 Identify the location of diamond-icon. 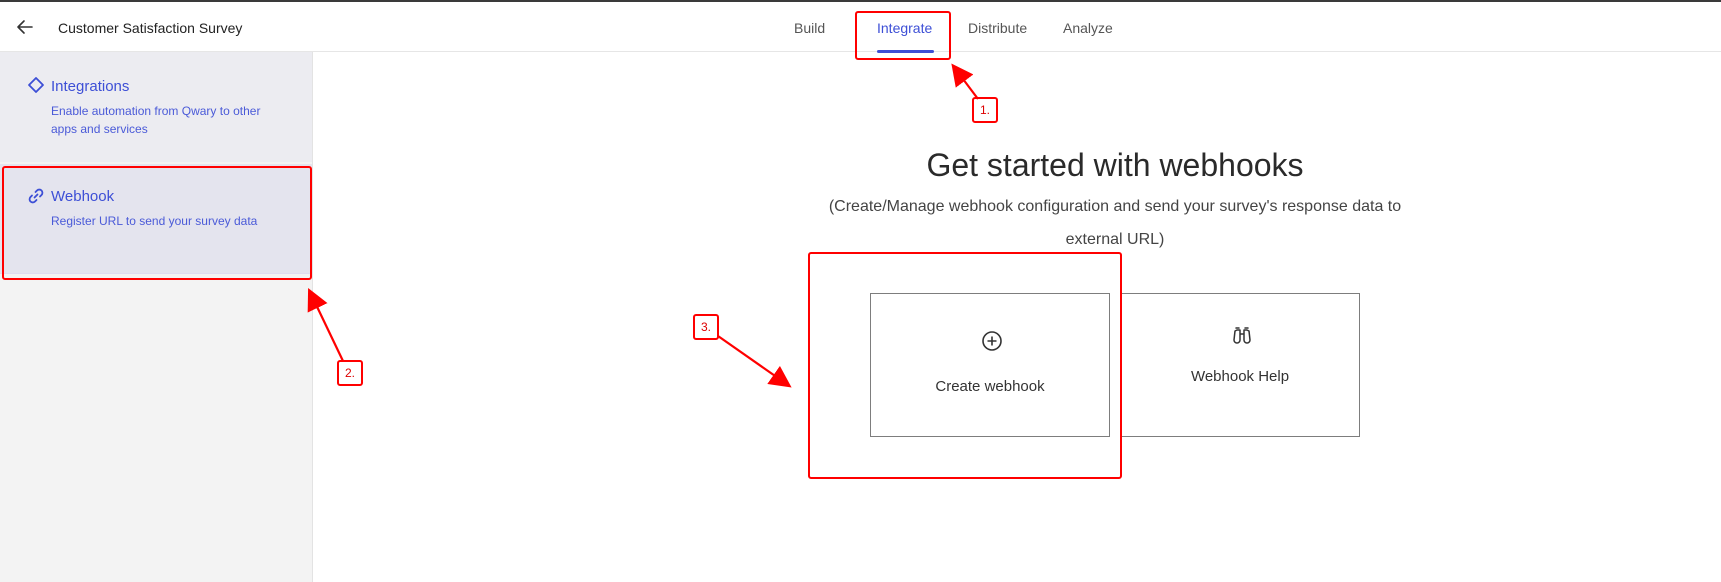
(36, 85).